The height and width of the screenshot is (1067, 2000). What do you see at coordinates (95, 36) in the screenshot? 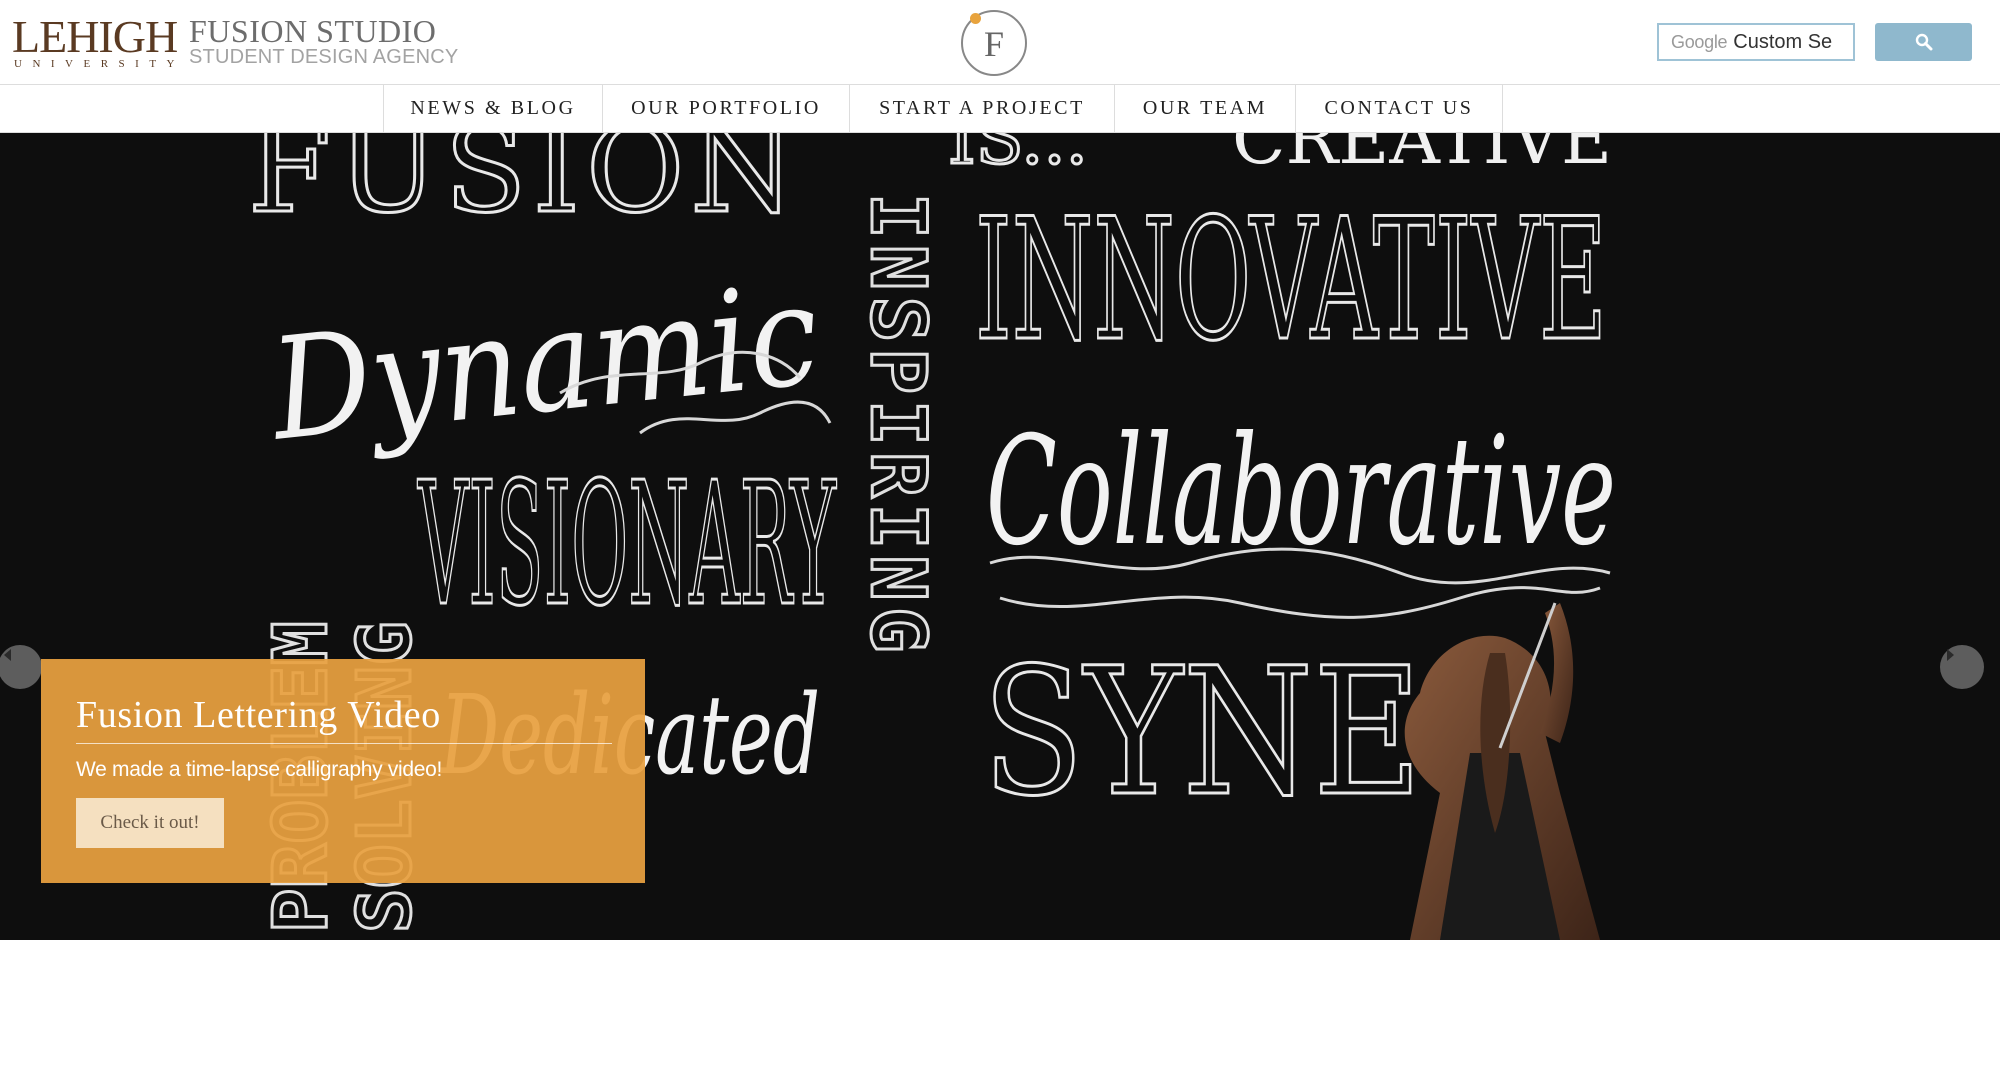
I see `lehigh-name: LEHIGH` at bounding box center [95, 36].